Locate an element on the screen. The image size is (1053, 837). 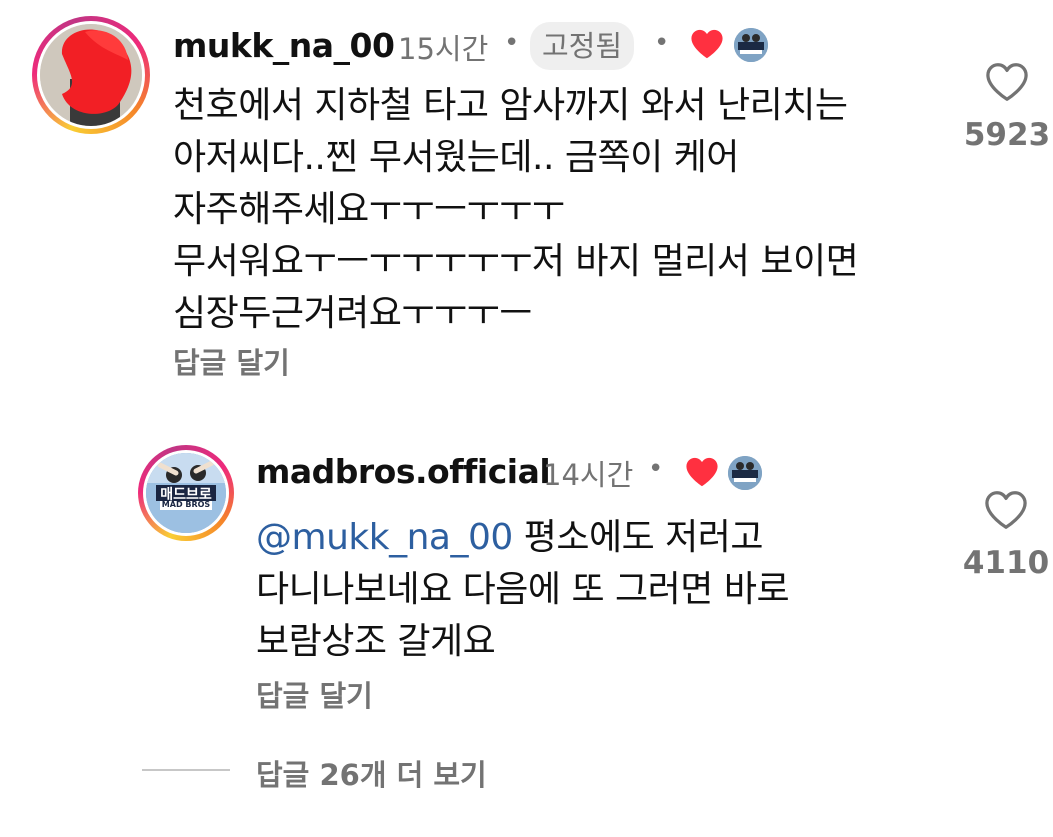
comment-line: 천호에서 지하철 타고 암사까지 와서 난리치는 is located at coordinates (510, 105).